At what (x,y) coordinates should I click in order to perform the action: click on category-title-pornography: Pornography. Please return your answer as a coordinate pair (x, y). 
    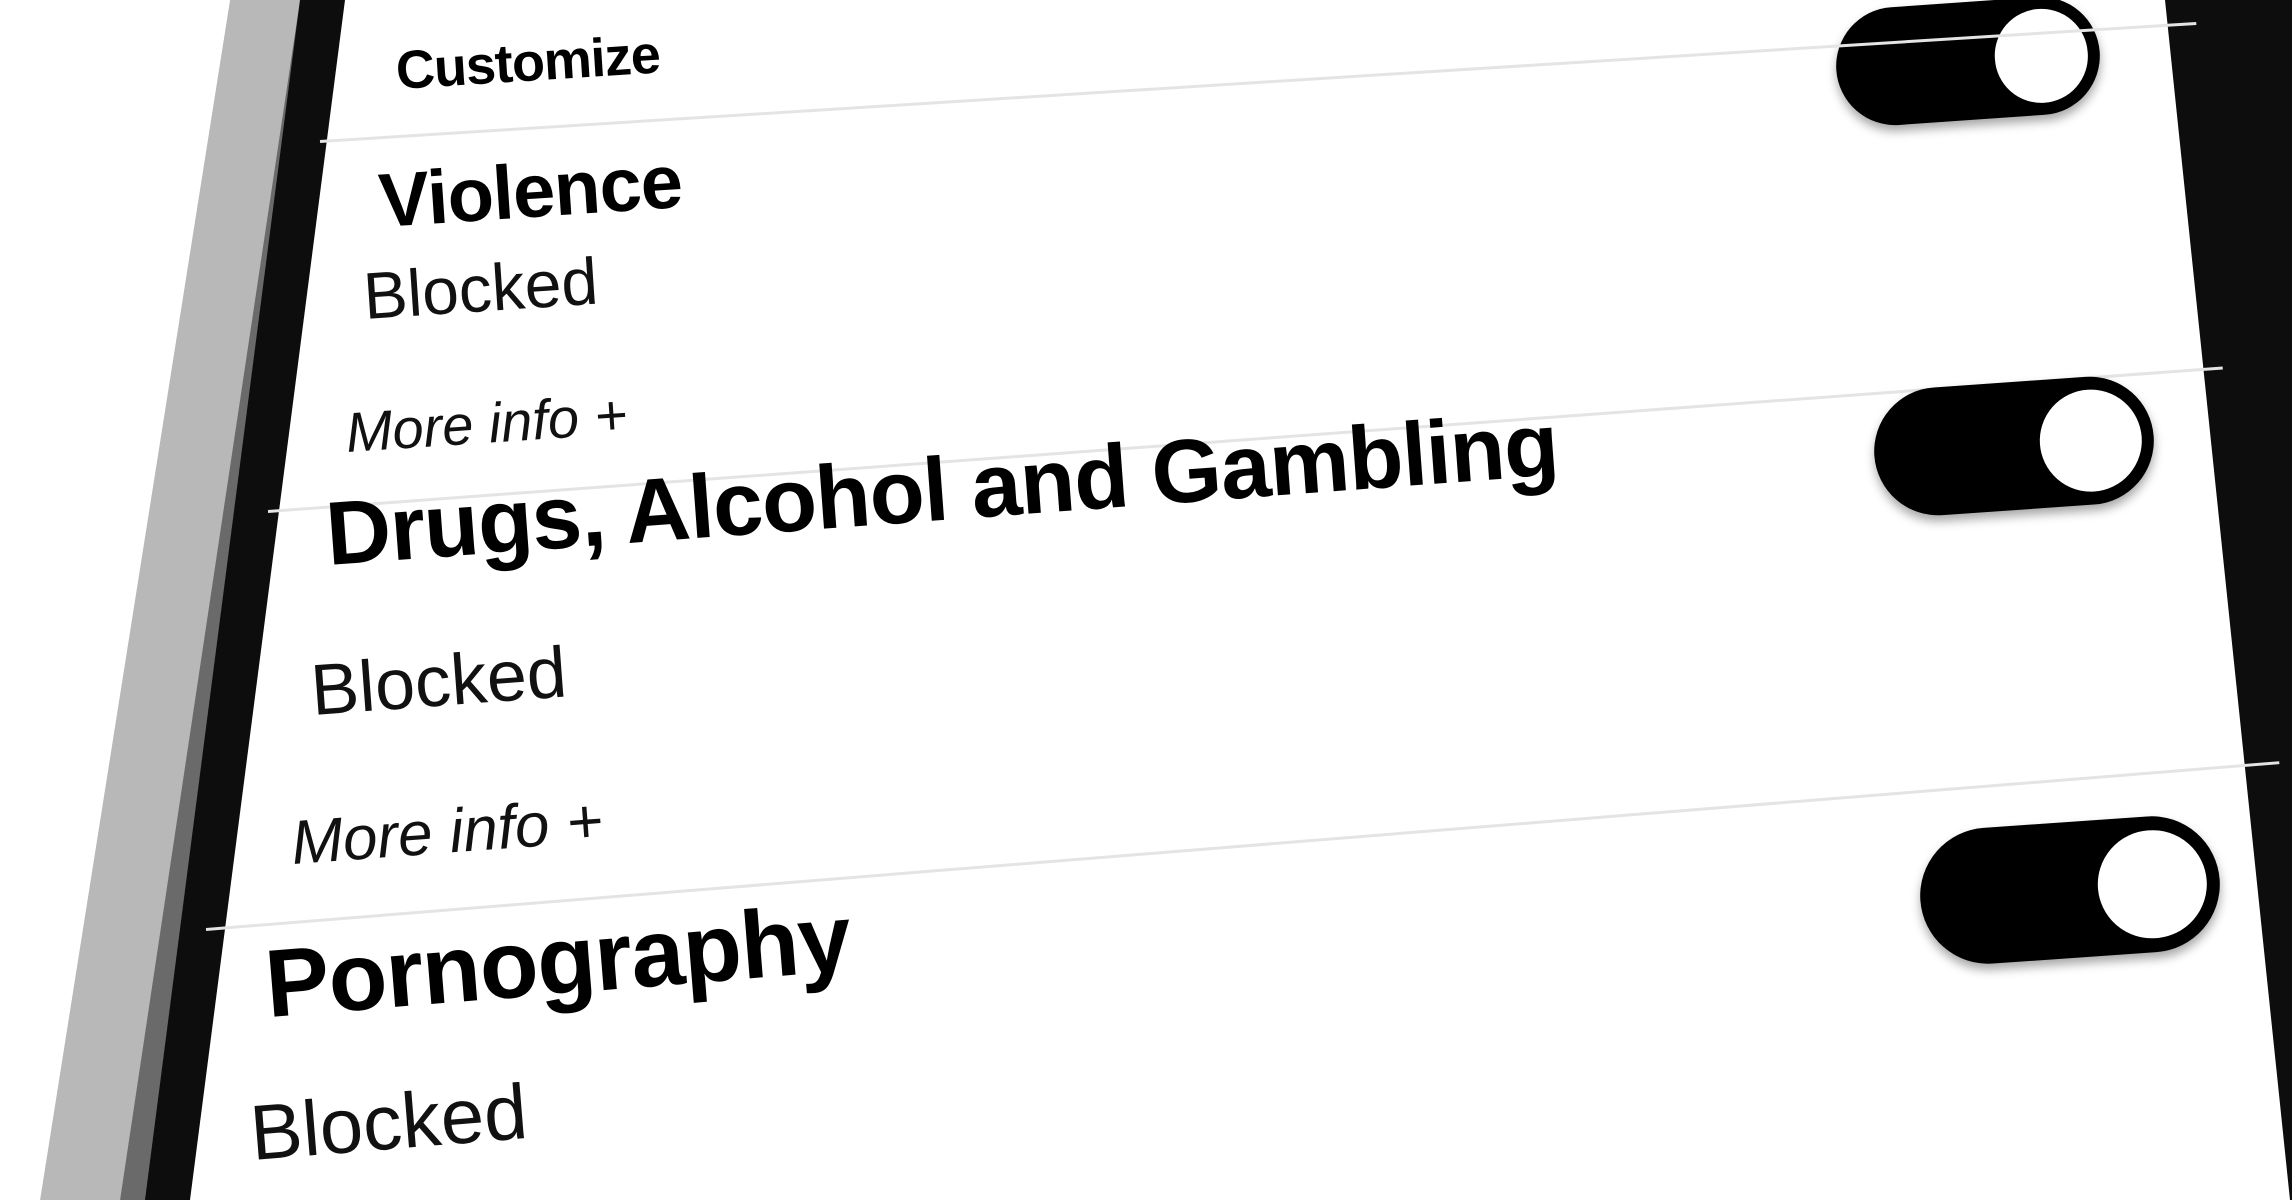
    Looking at the image, I should click on (558, 961).